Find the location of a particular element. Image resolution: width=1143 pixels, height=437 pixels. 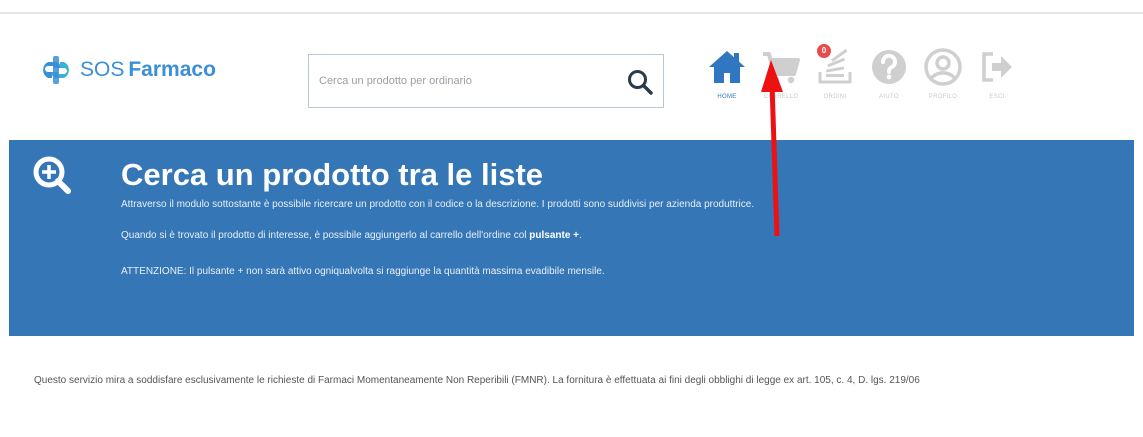

search-input is located at coordinates (459, 81).